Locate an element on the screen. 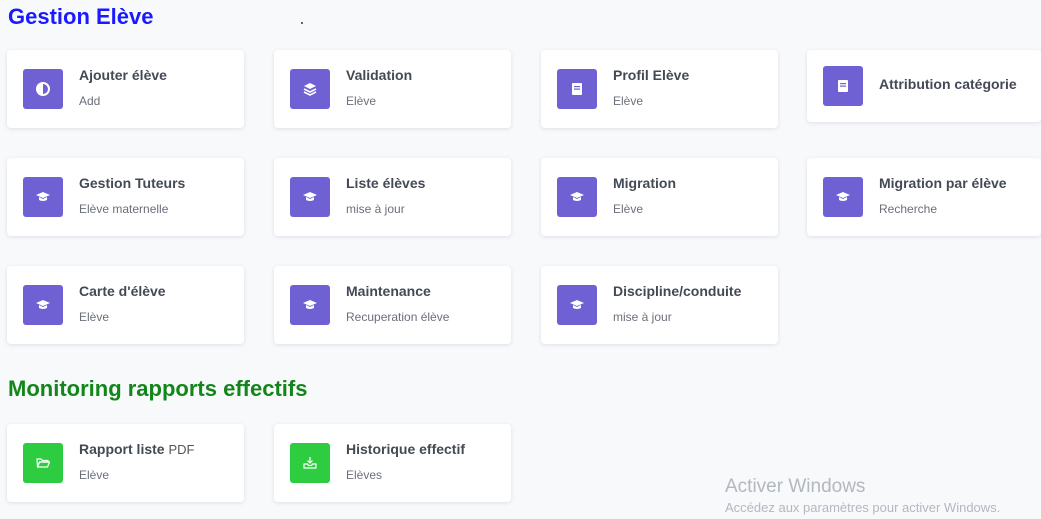  inbox-download-icon is located at coordinates (310, 463).